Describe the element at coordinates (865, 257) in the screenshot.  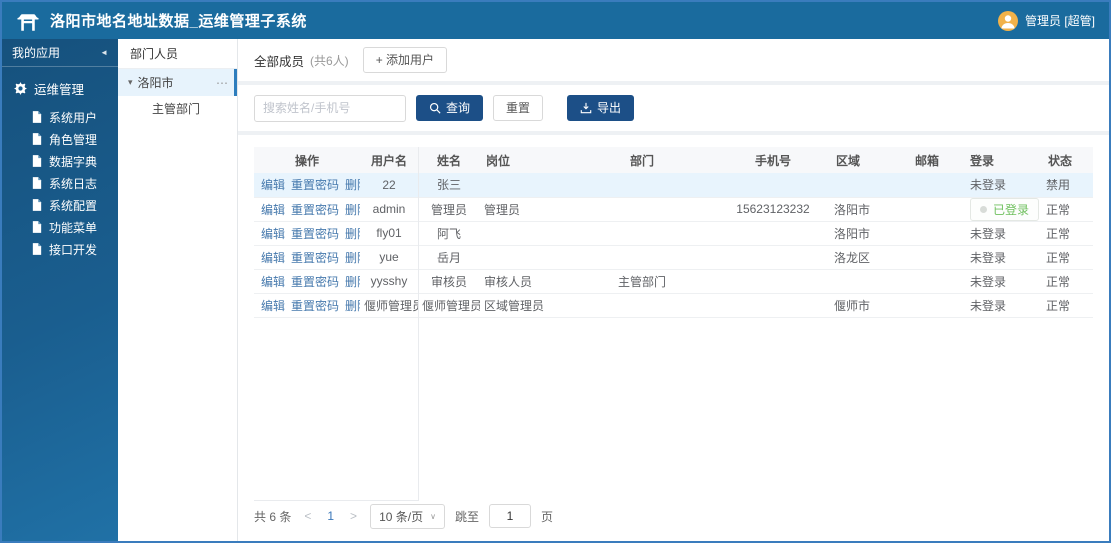
I see `cell-region: 洛龙区` at that location.